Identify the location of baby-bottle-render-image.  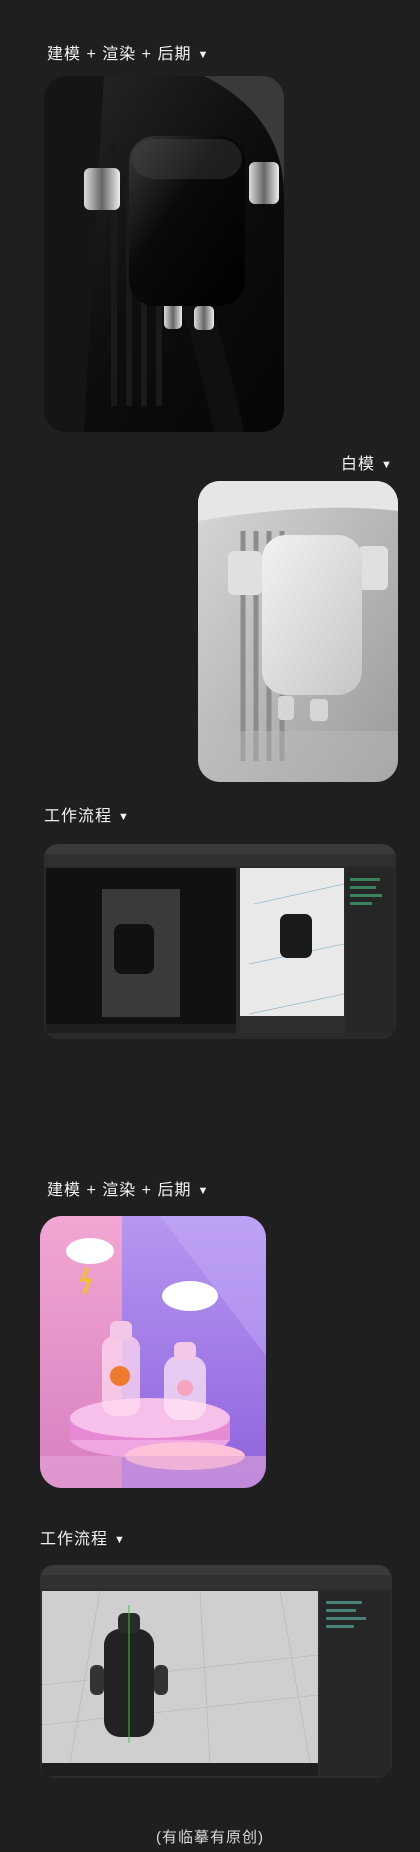
(153, 1352).